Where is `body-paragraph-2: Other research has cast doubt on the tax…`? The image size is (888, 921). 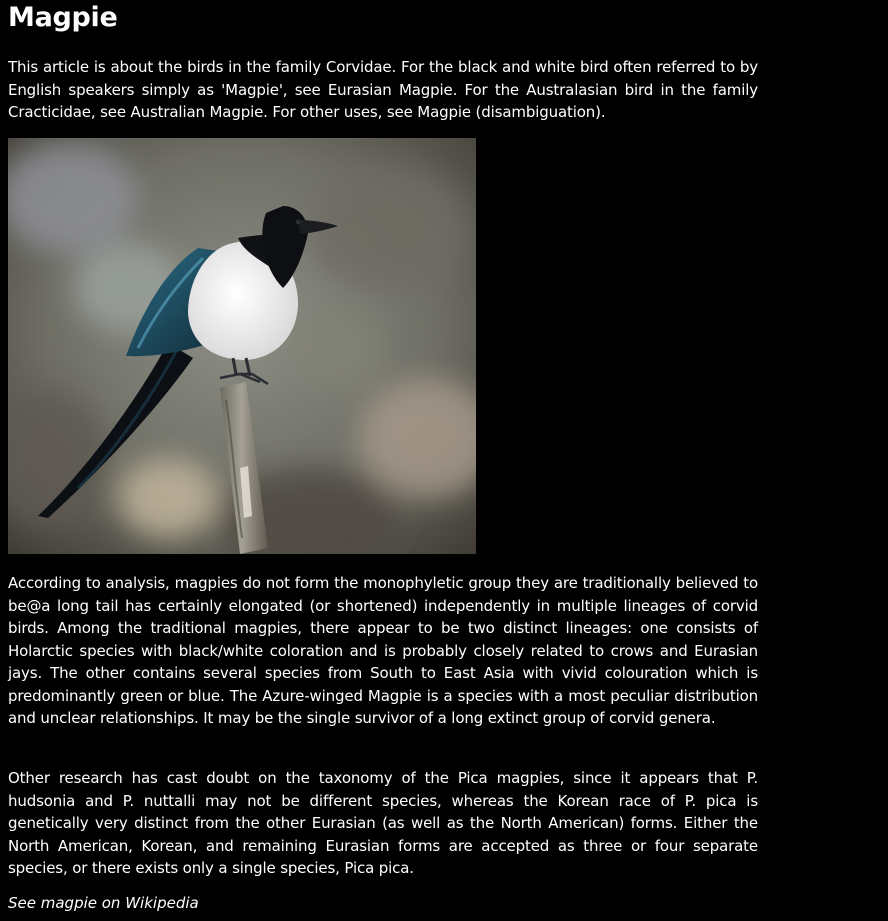
body-paragraph-2: Other research has cast doubt on the tax… is located at coordinates (383, 823).